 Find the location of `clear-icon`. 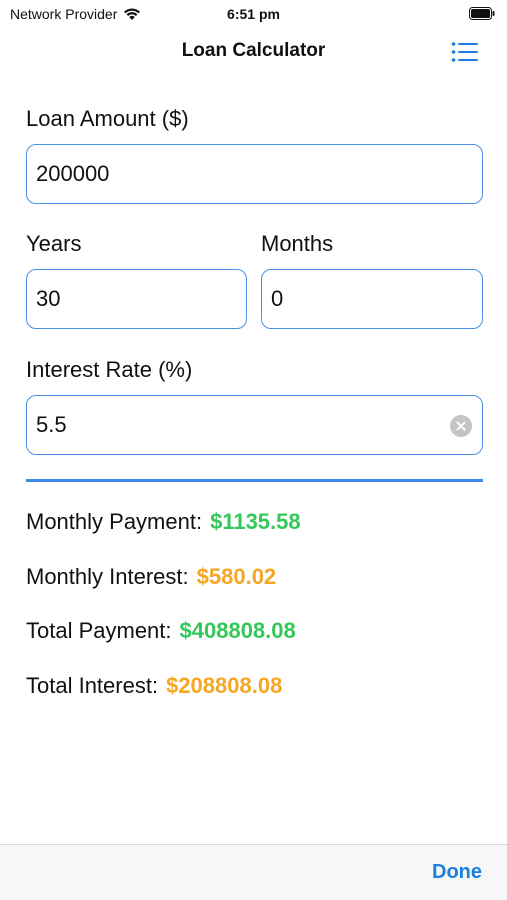

clear-icon is located at coordinates (461, 426).